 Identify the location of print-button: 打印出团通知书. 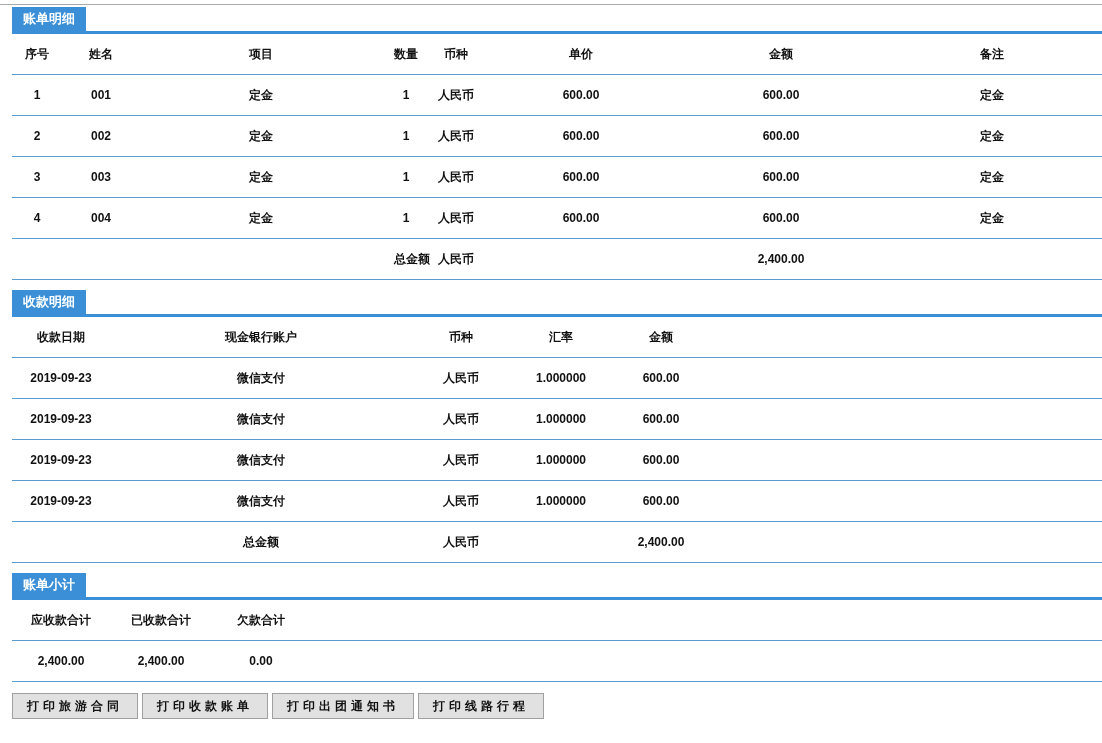
(343, 706).